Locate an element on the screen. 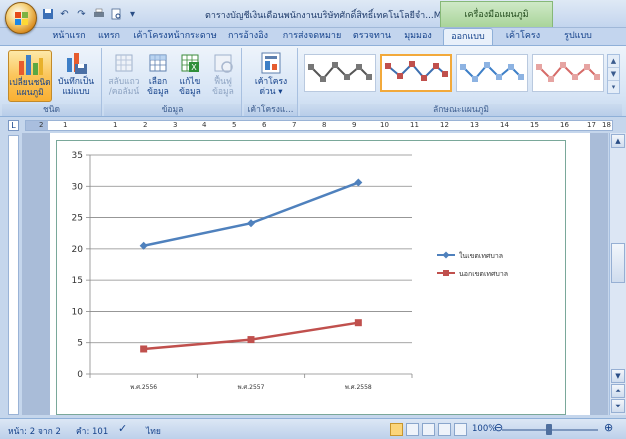  tab-mailings: การส่งจดหมาย is located at coordinates (312, 36).